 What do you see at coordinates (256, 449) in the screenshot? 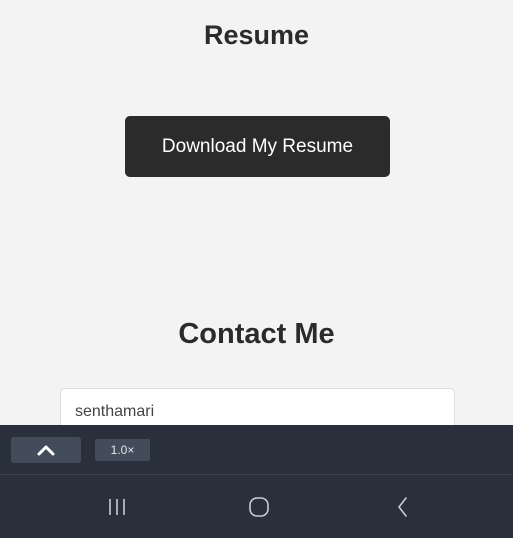
I see `bottom-toolbar: 1.0×` at bounding box center [256, 449].